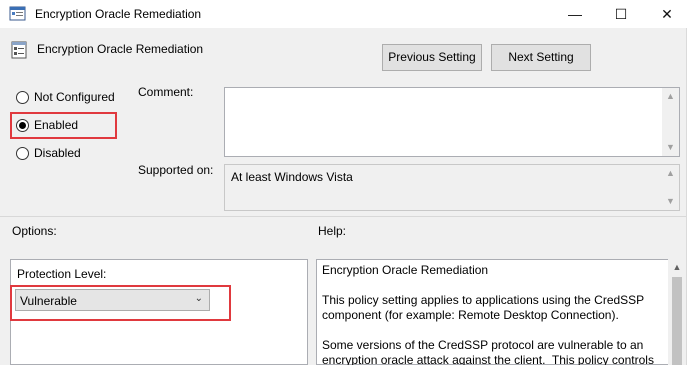 The width and height of the screenshot is (694, 365). What do you see at coordinates (432, 57) in the screenshot?
I see `previous-setting-button: Previous Setting` at bounding box center [432, 57].